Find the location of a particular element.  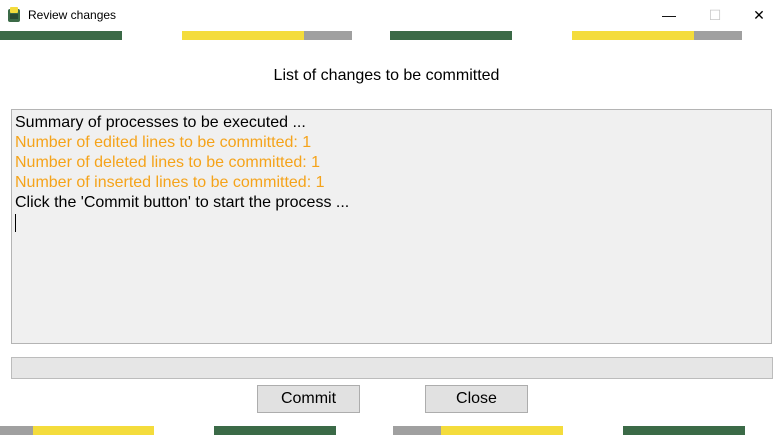

close-button: Close is located at coordinates (476, 399).